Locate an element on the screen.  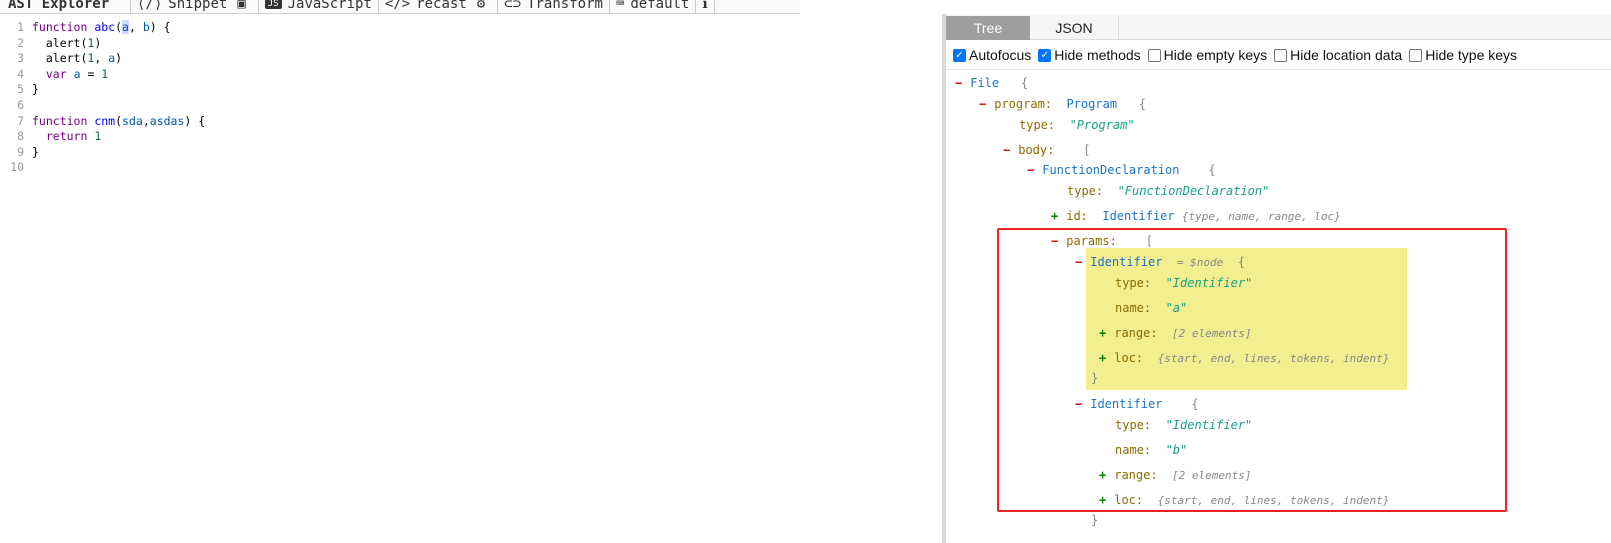
code-line: 10 is located at coordinates (471, 167).